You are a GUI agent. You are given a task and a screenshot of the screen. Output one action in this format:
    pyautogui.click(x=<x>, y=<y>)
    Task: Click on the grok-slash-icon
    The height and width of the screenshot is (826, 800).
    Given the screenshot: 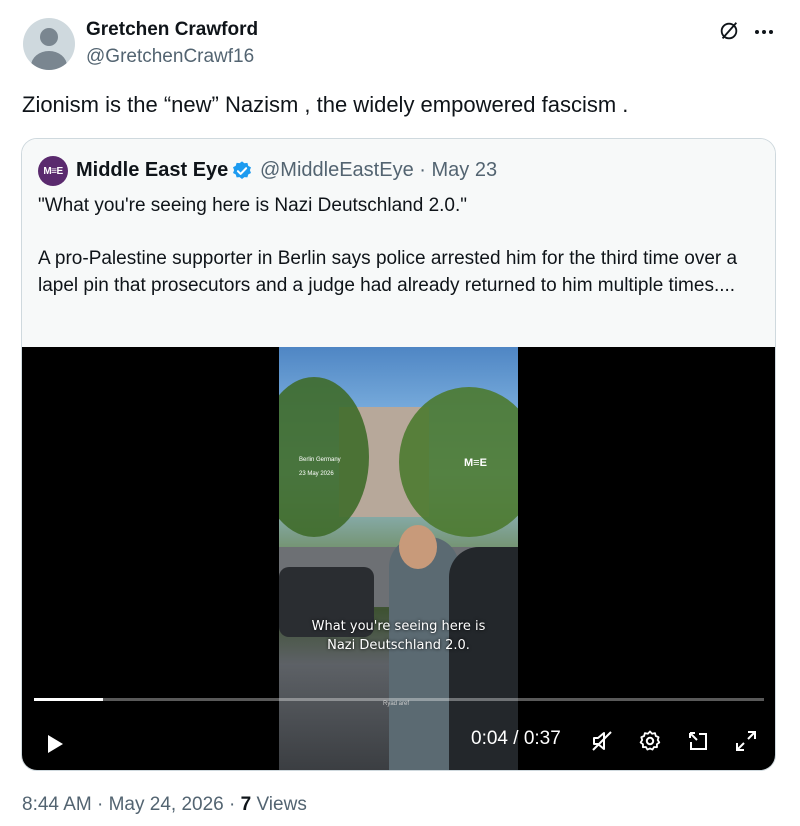 What is the action you would take?
    pyautogui.click(x=729, y=31)
    